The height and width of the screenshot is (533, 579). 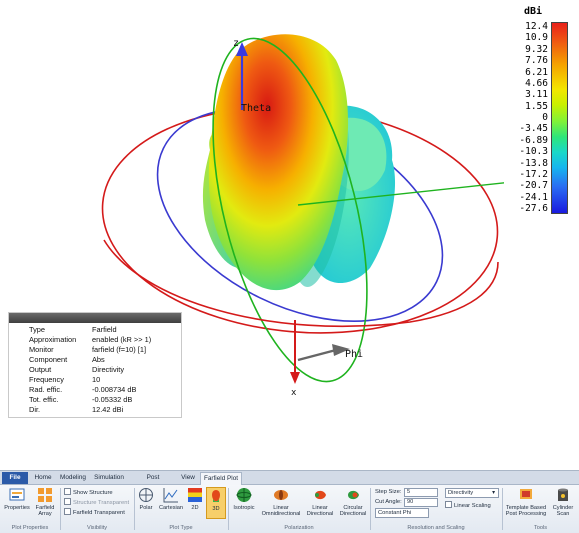 What do you see at coordinates (97, 528) in the screenshot?
I see `group-visibility: Visibility` at bounding box center [97, 528].